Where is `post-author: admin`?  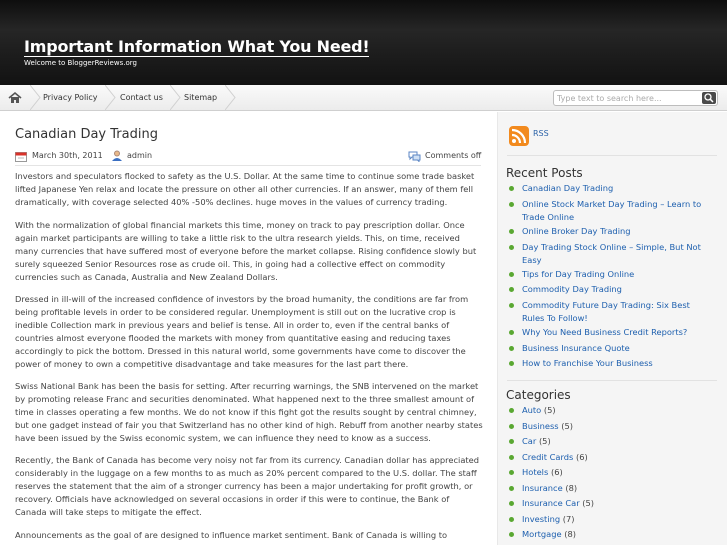
post-author: admin is located at coordinates (139, 155).